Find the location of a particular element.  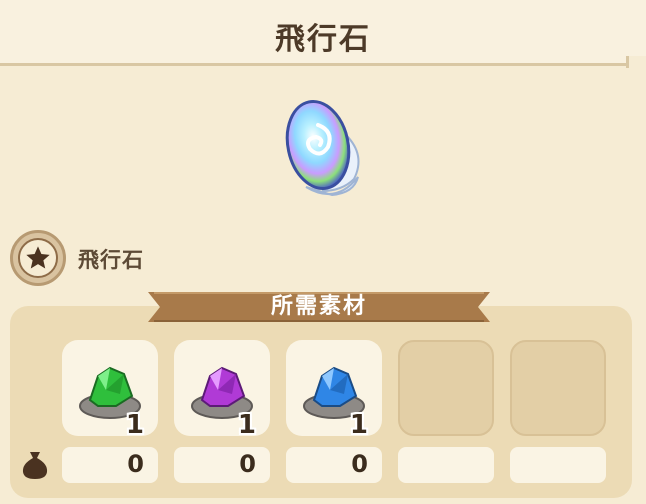

material-slot-4-empty is located at coordinates (446, 388).